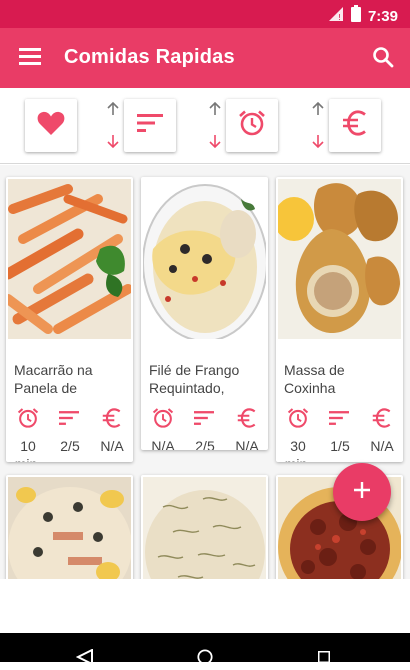  I want to click on price-filter-button, so click(355, 125).